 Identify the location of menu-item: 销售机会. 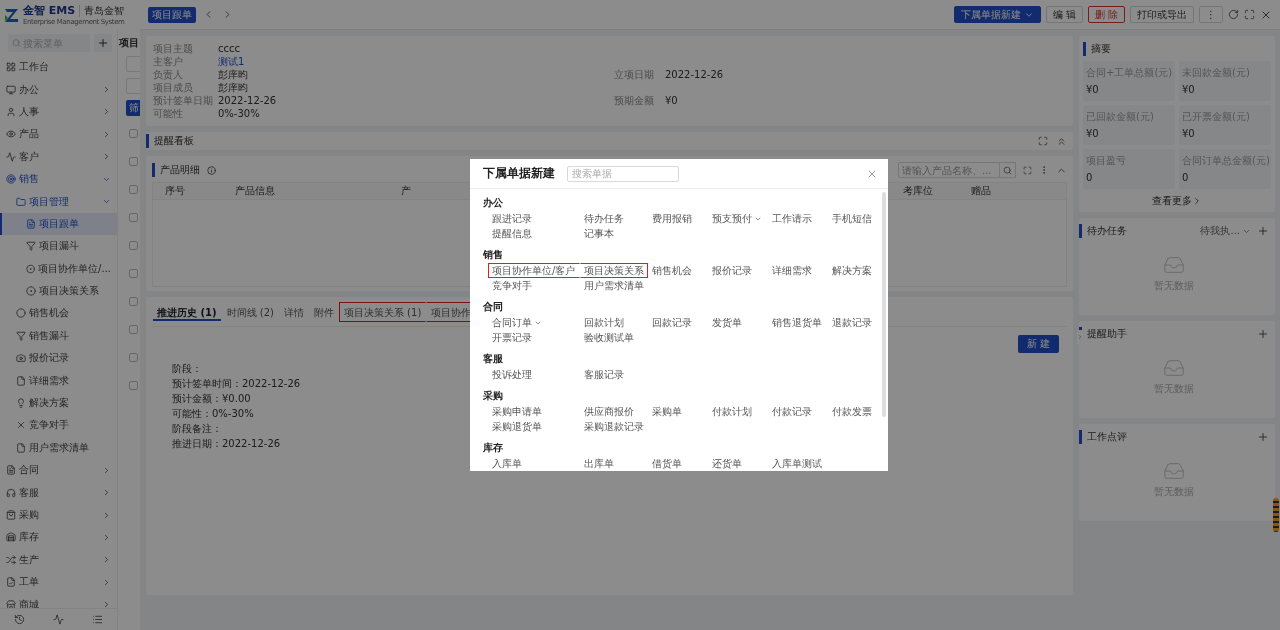
(58, 313).